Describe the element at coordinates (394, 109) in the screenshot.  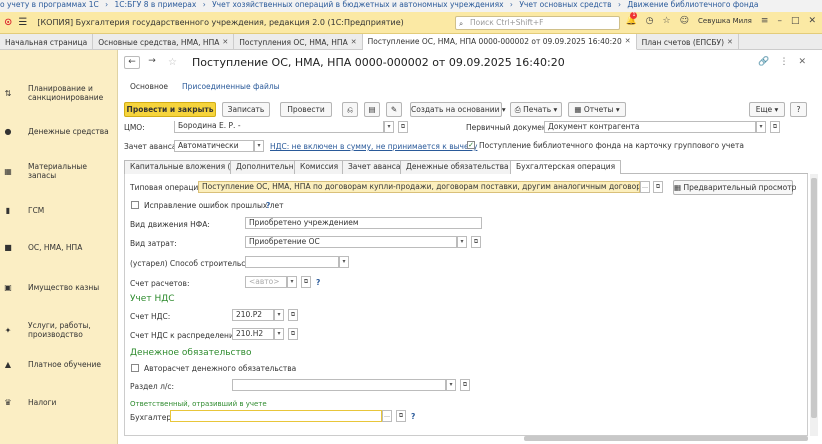
I see `edit-entries-icon: ✎` at that location.